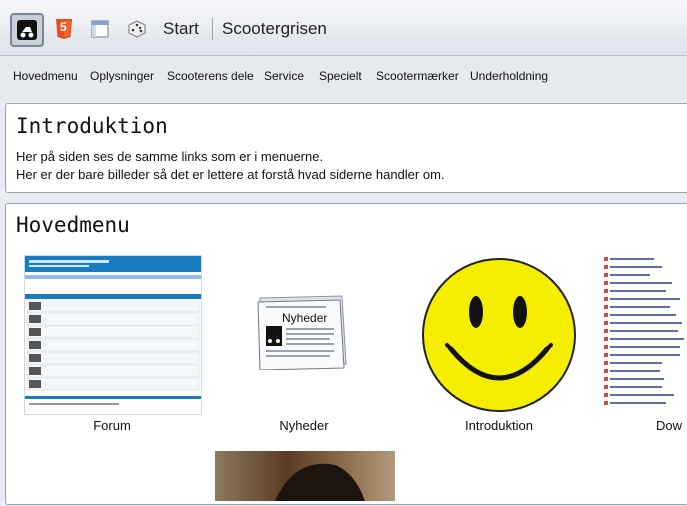  What do you see at coordinates (45, 76) in the screenshot?
I see `menu-item-hovedmenu: Hovedmenu` at bounding box center [45, 76].